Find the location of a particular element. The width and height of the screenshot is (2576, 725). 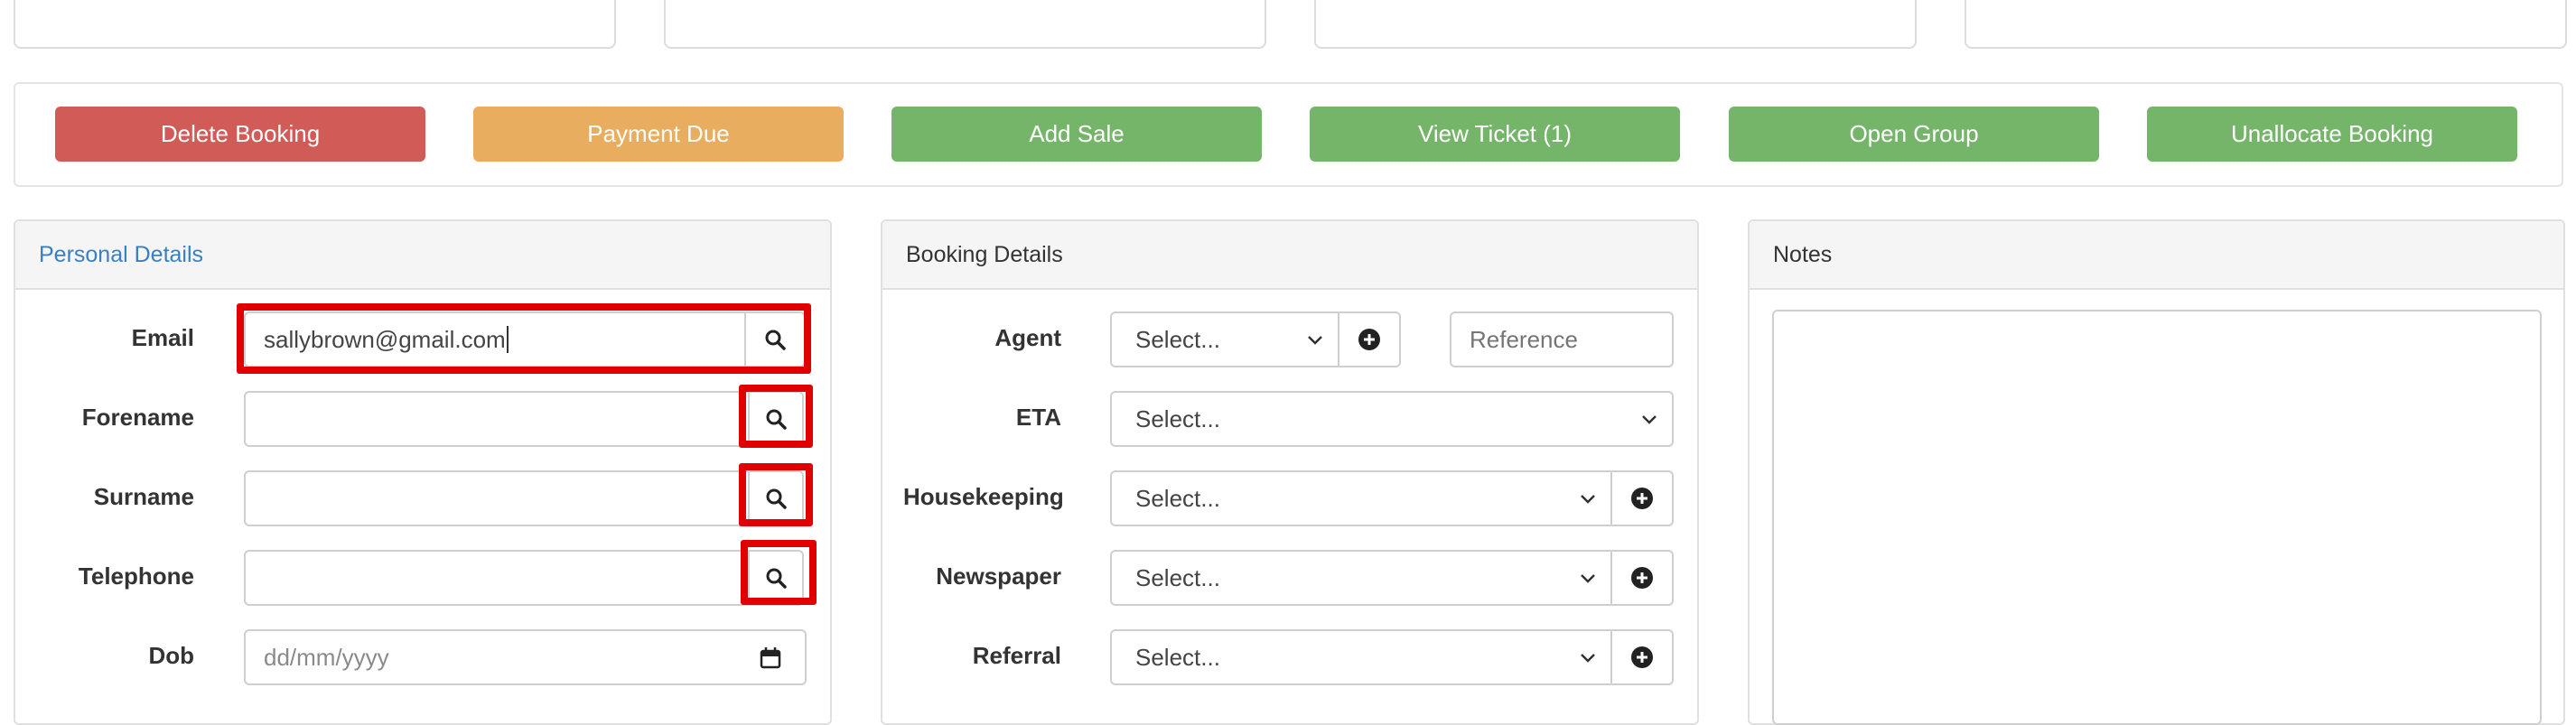

newspaper-add-button is located at coordinates (1642, 578).